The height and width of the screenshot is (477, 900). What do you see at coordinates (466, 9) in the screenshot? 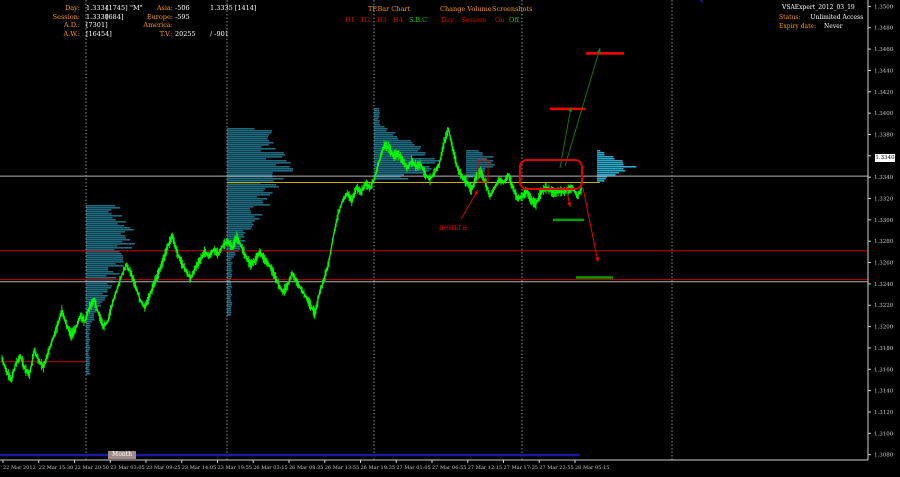
I see `change-volume-title: Change Volume` at bounding box center [466, 9].